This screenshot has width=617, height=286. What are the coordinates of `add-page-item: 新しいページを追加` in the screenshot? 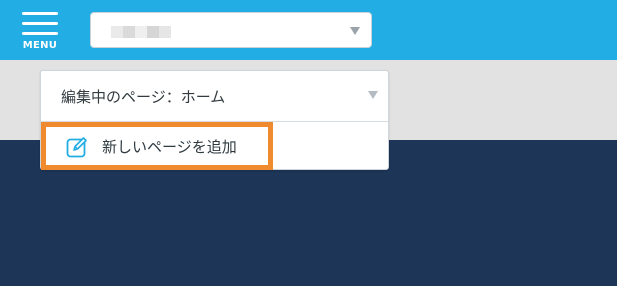 It's located at (157, 146).